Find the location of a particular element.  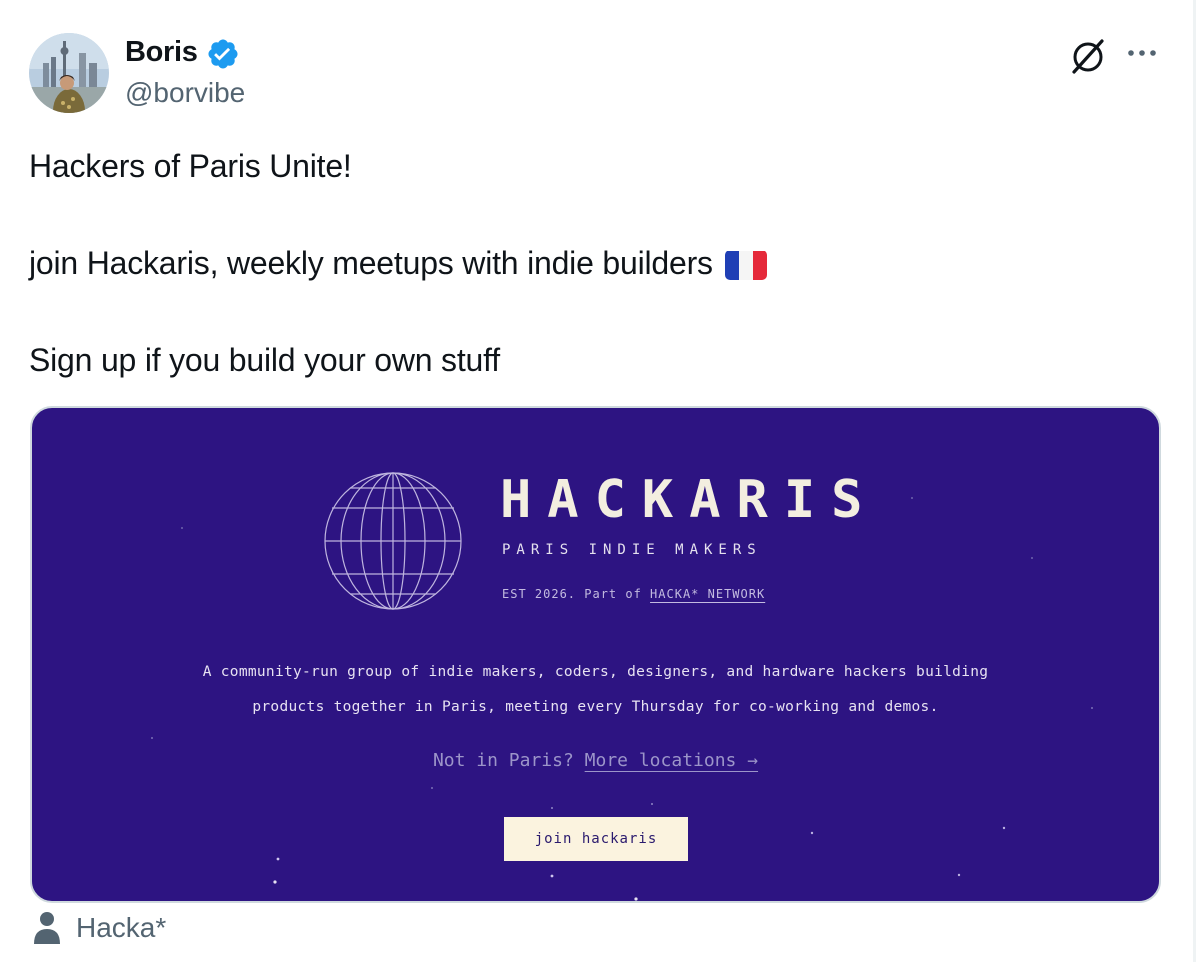

more-icon is located at coordinates (1142, 53).